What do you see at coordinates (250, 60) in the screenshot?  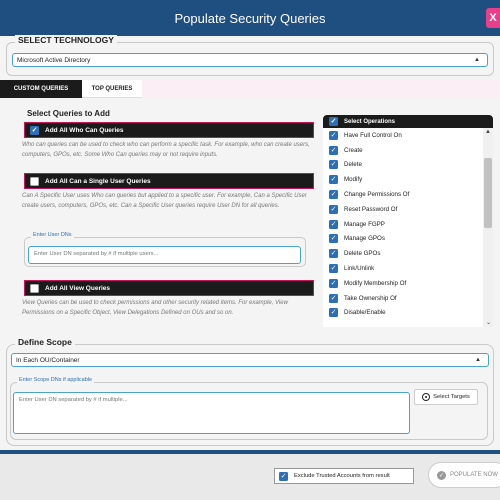 I see `technology-select: Microsoft Active Directory ▲` at bounding box center [250, 60].